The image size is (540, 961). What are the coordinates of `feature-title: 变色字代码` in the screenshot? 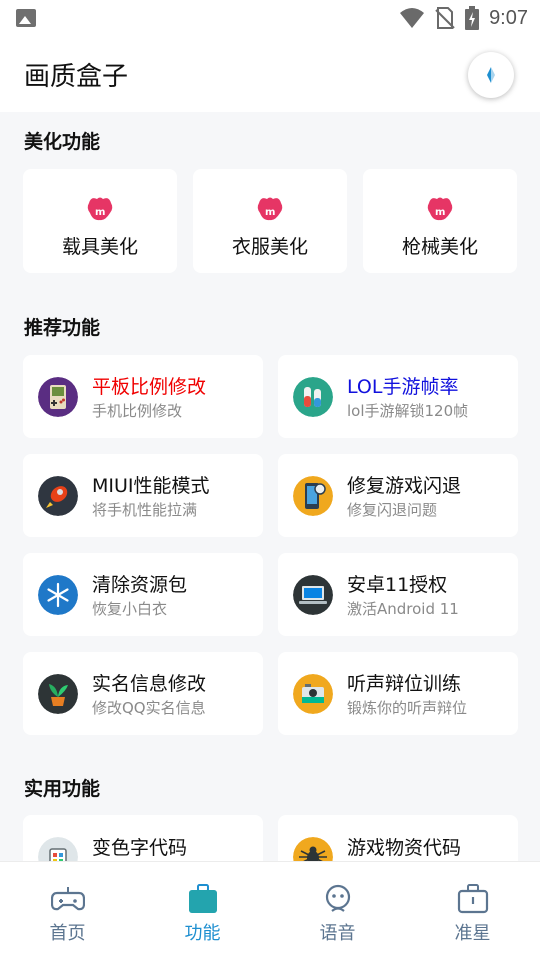 It's located at (140, 848).